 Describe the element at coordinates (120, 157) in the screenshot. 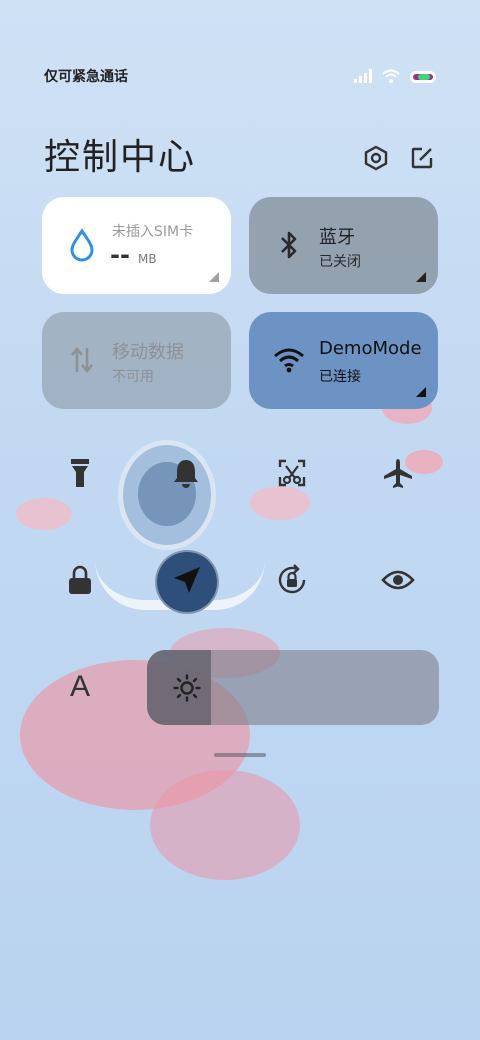

I see `page-title: 控制中心` at that location.